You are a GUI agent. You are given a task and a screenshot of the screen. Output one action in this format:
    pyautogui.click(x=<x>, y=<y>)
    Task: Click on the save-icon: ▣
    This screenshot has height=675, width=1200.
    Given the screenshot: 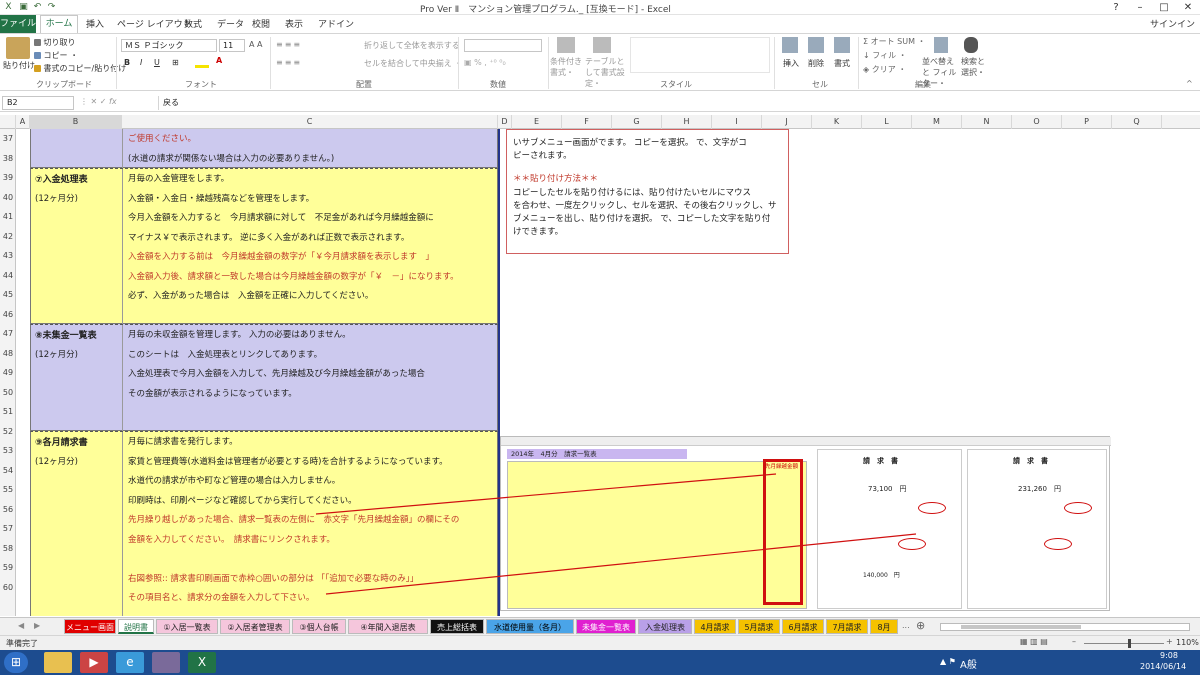 What is the action you would take?
    pyautogui.click(x=23, y=7)
    